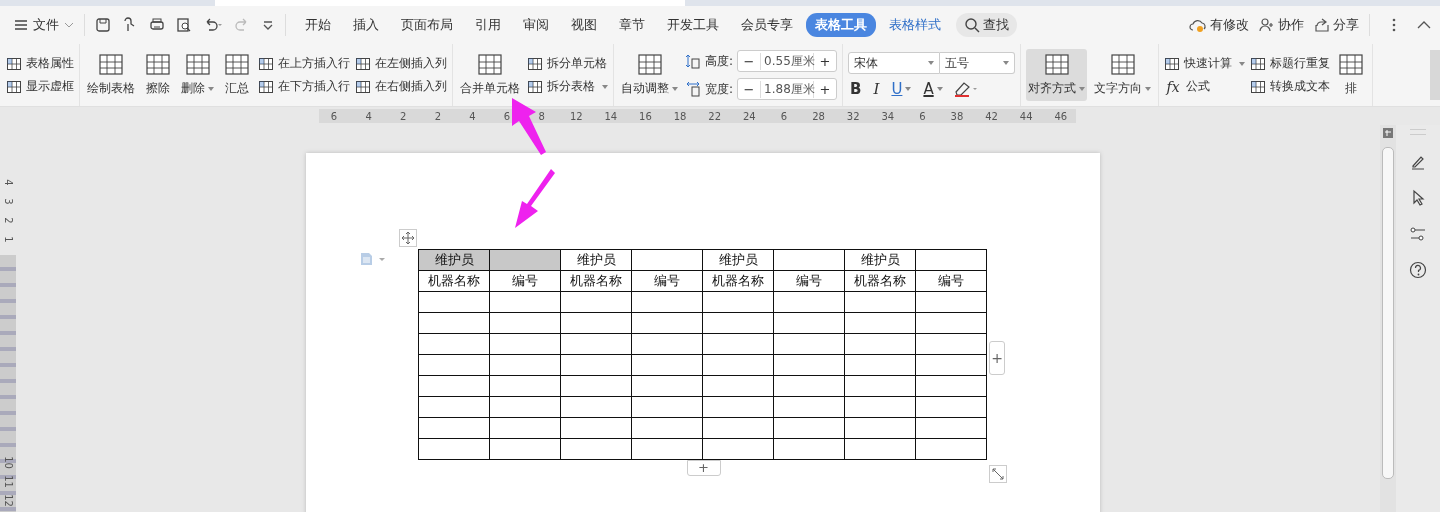 The height and width of the screenshot is (512, 1440). Describe the element at coordinates (965, 89) in the screenshot. I see `highlighter-icon` at that location.